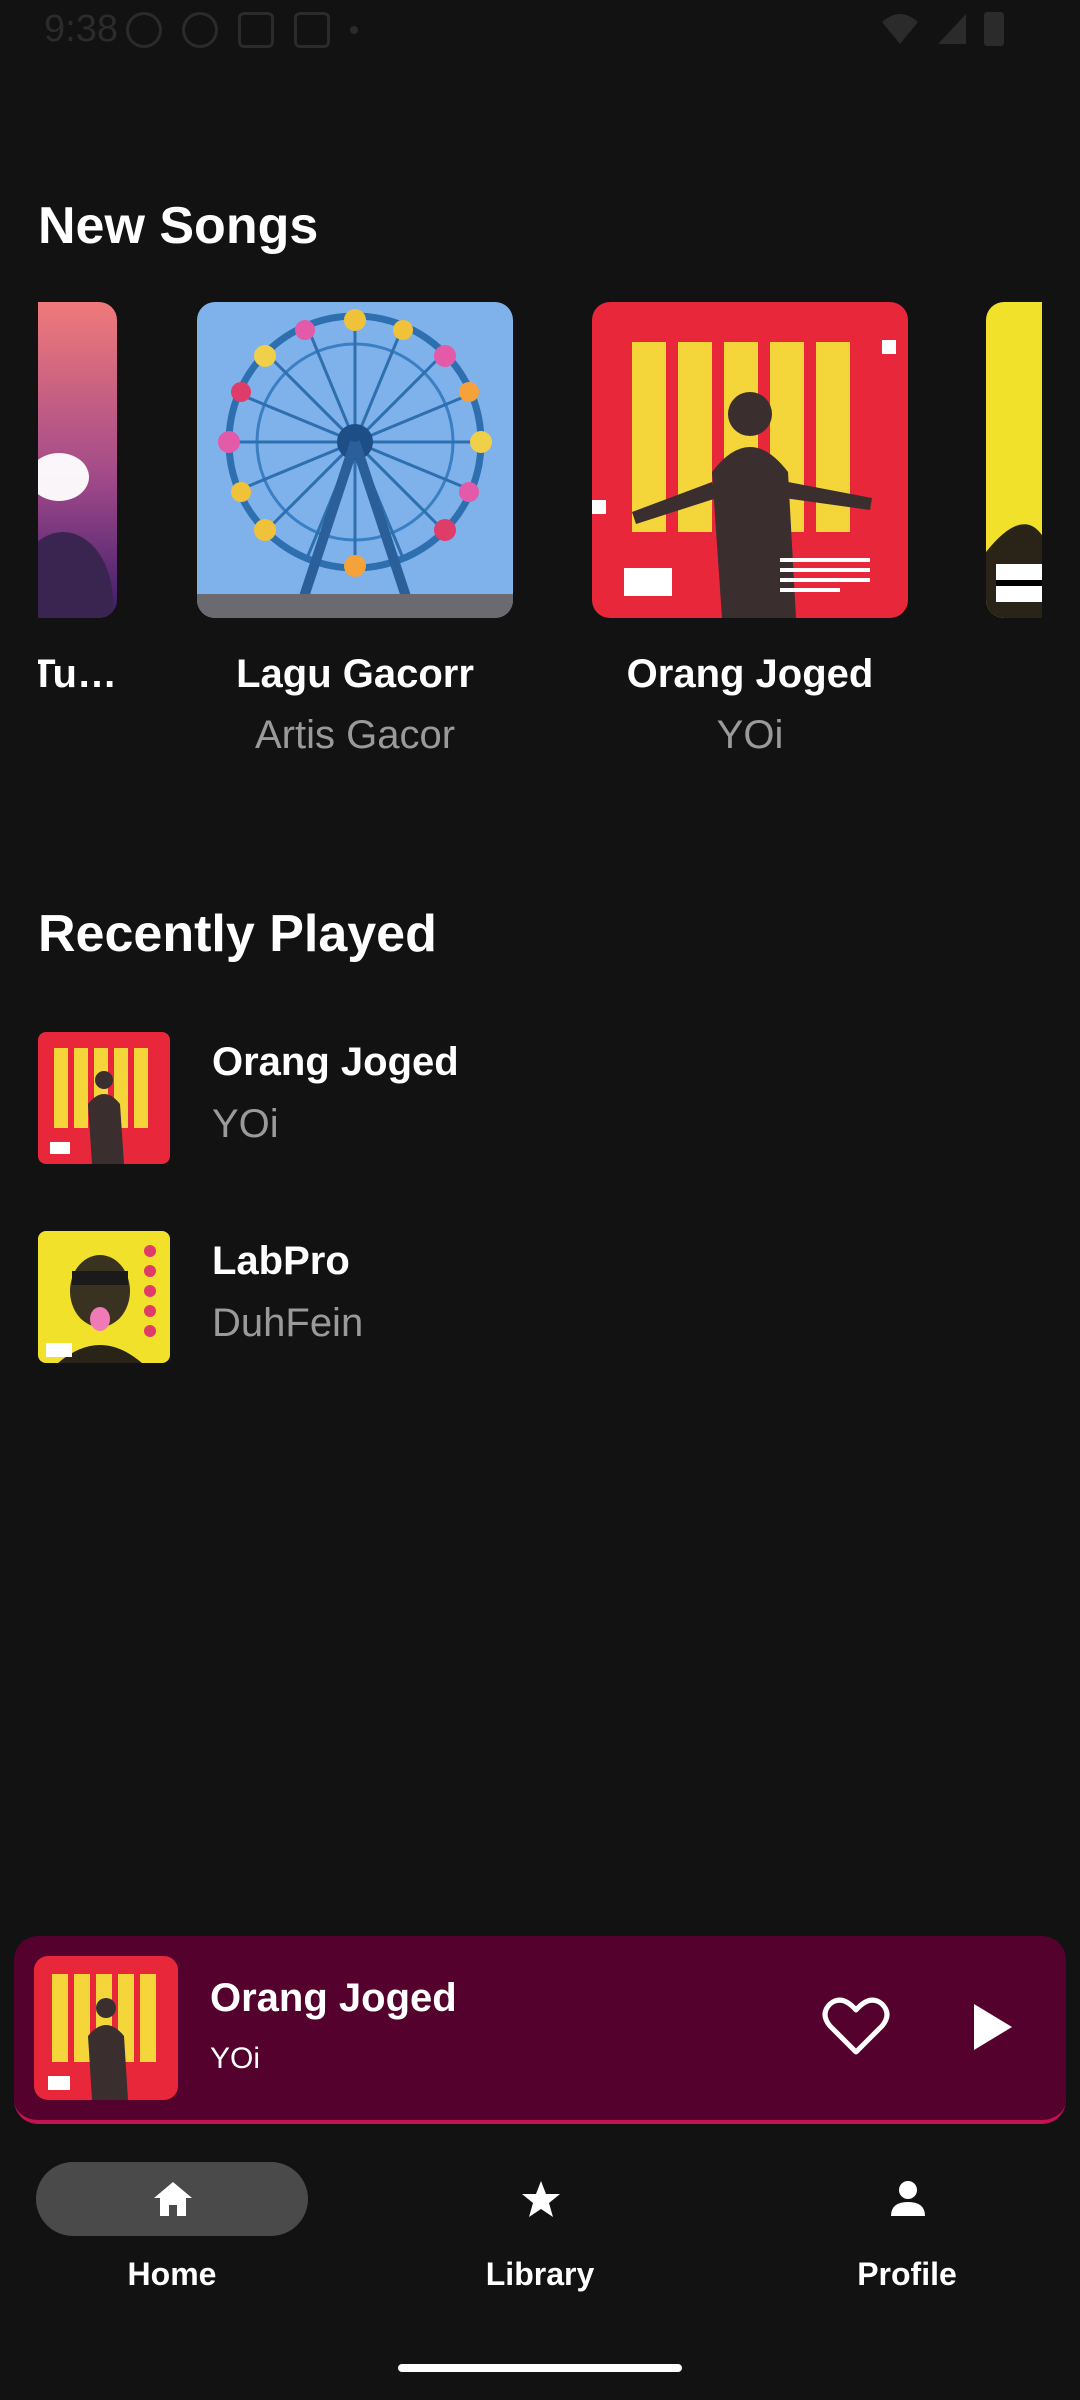  Describe the element at coordinates (144, 30) in the screenshot. I see `info-icon` at that location.